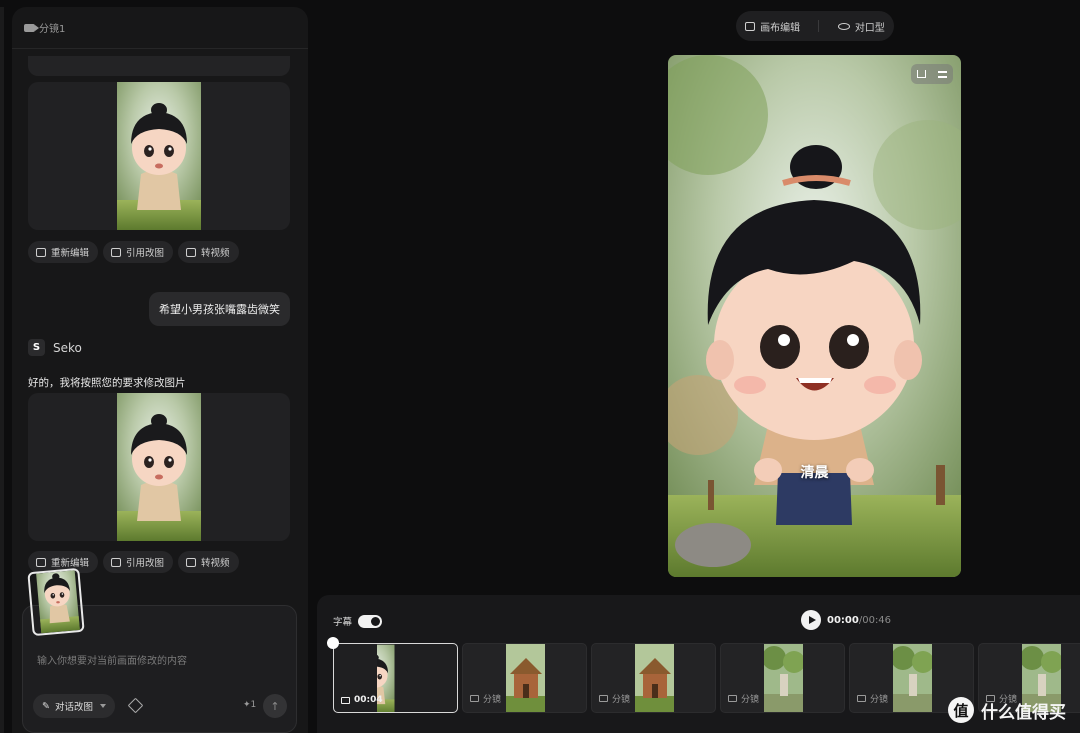 The width and height of the screenshot is (1080, 733). Describe the element at coordinates (815, 26) in the screenshot. I see `canvas-toolbar: 画布编辑 对口型` at that location.